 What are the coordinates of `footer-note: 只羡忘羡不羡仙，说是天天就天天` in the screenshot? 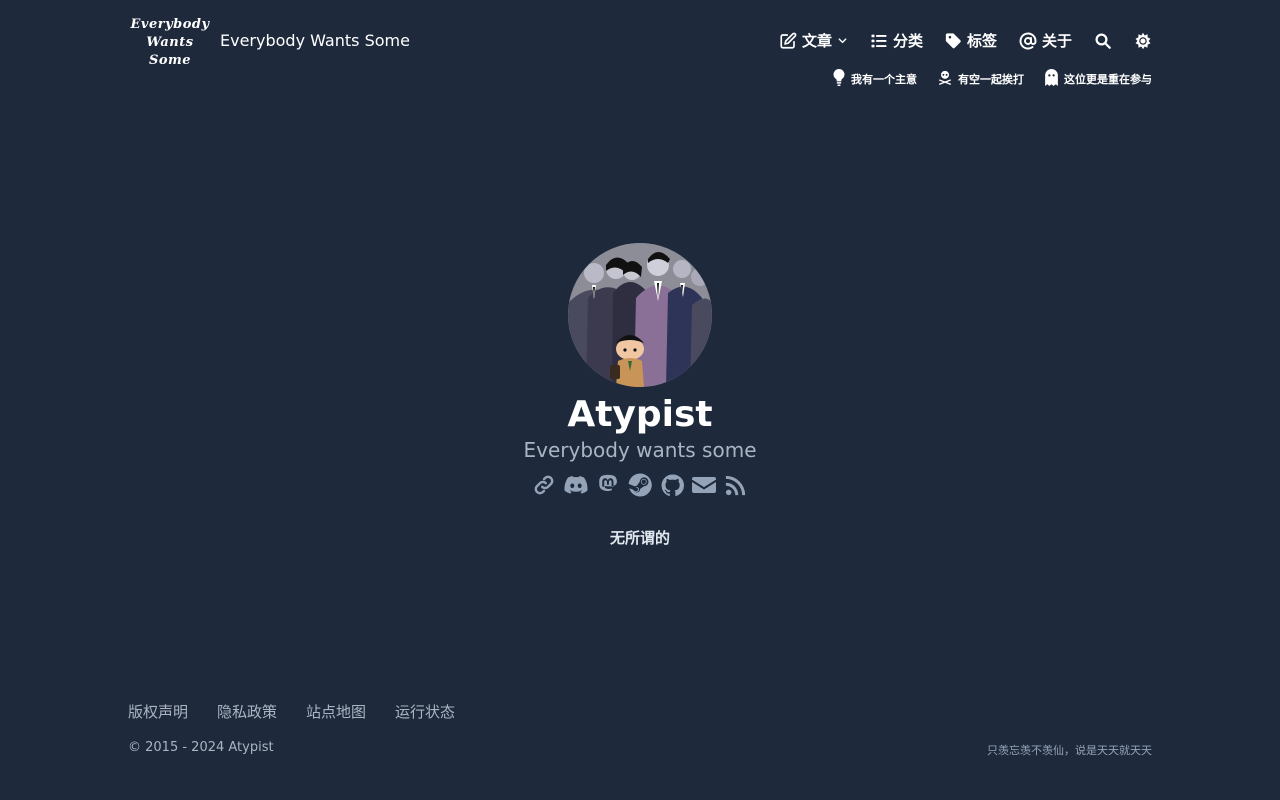 It's located at (1069, 750).